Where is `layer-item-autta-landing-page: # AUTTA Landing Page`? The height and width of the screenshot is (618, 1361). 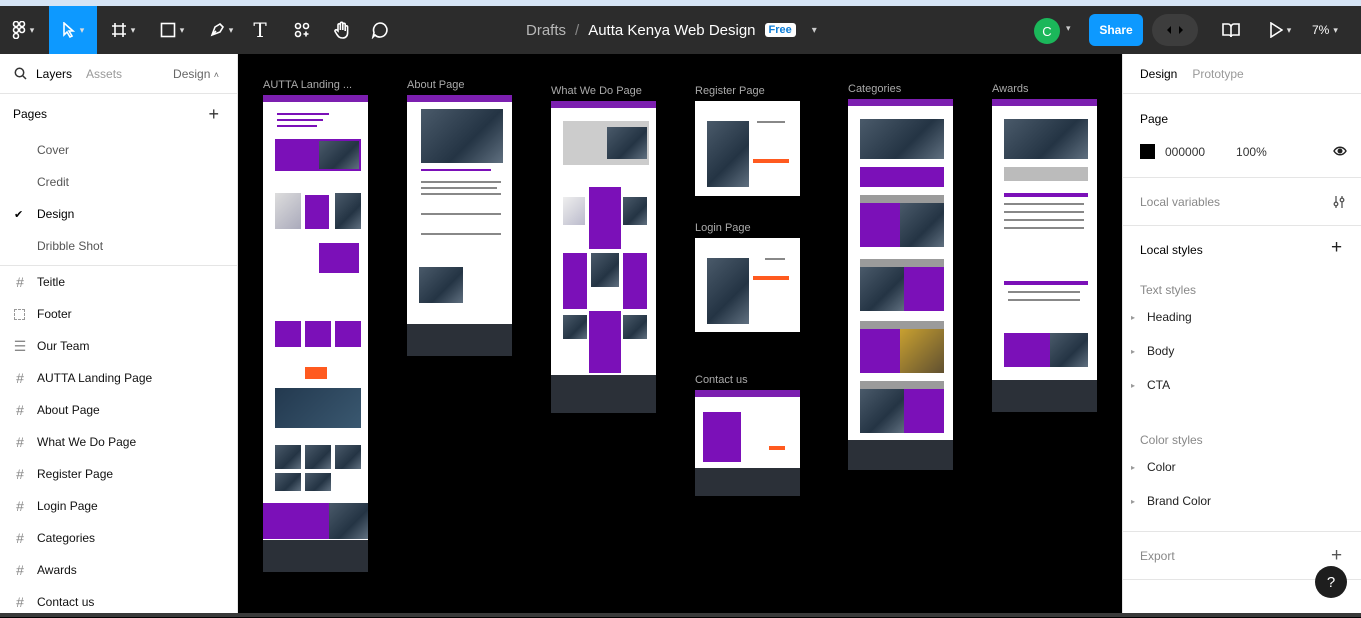 layer-item-autta-landing-page: # AUTTA Landing Page is located at coordinates (118, 378).